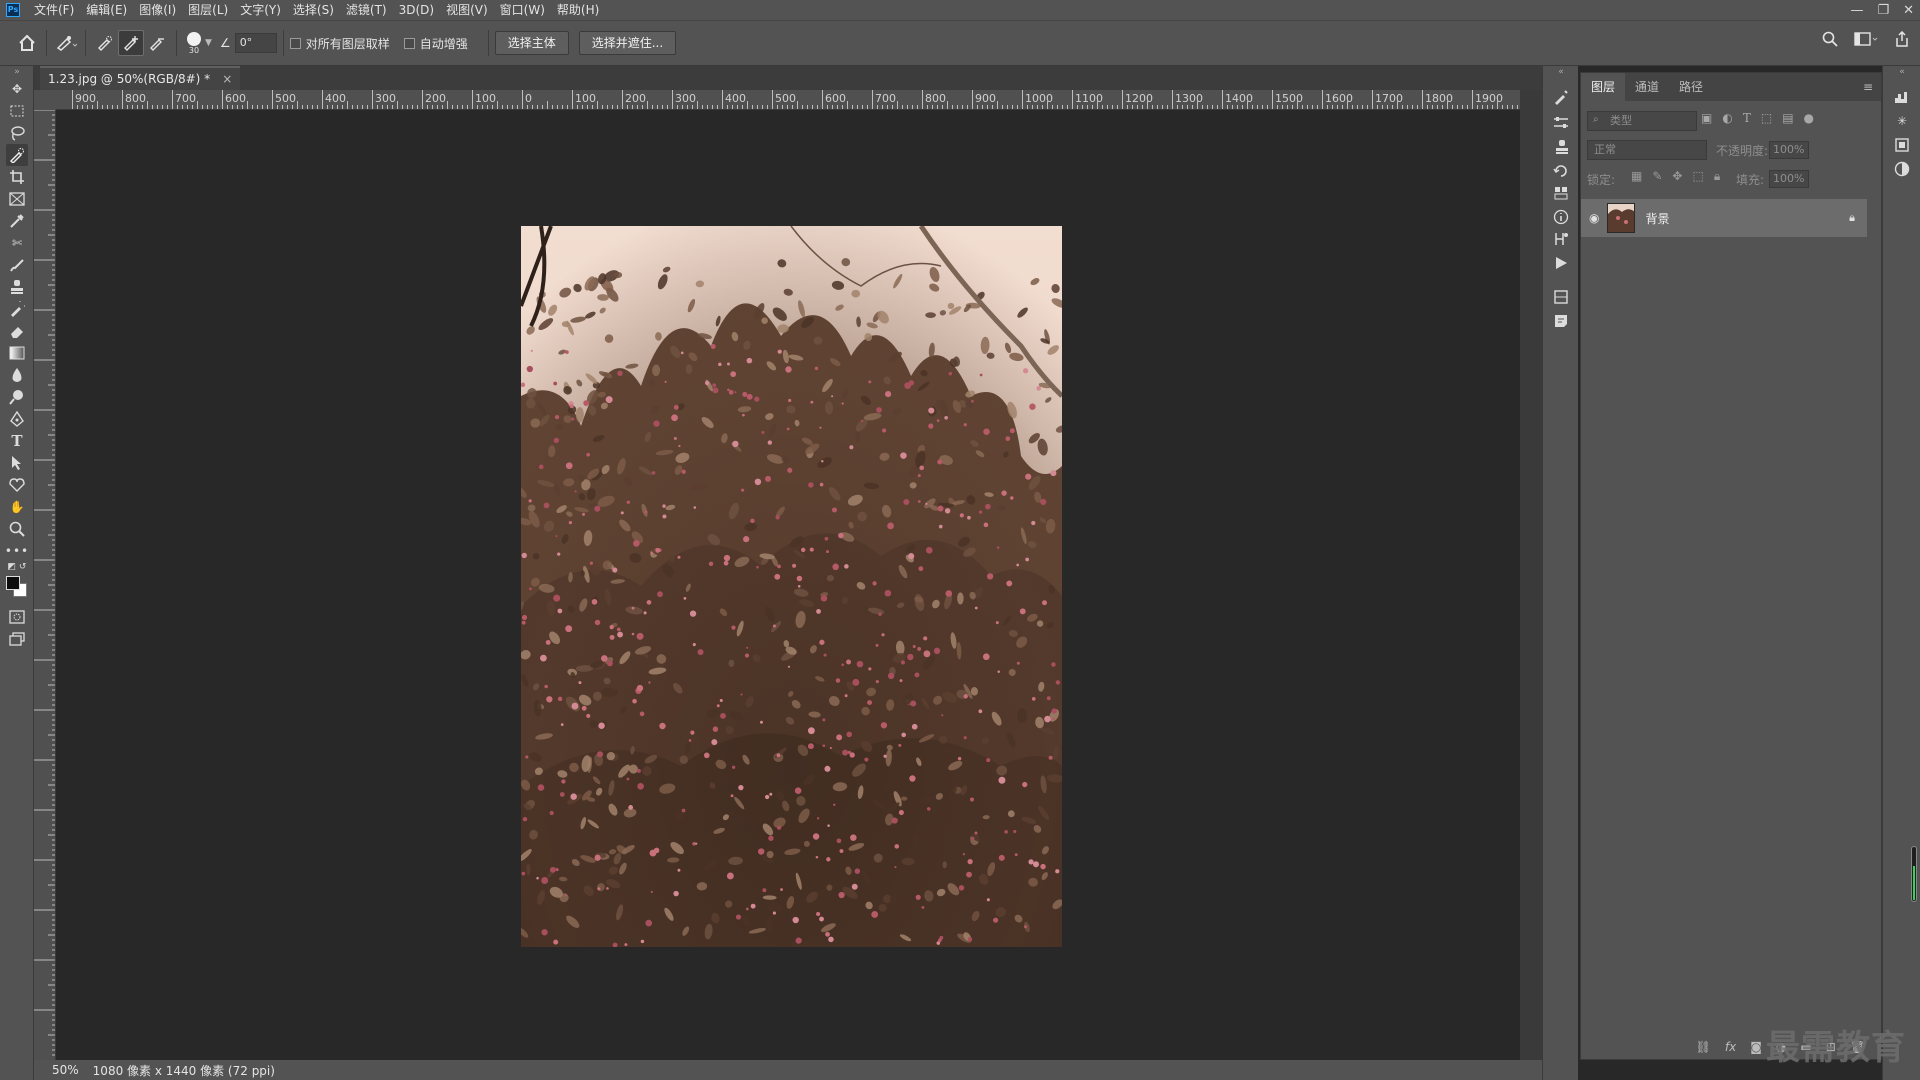 This screenshot has width=1920, height=1080. Describe the element at coordinates (13, 583) in the screenshot. I see `foreground-color-swatch` at that location.